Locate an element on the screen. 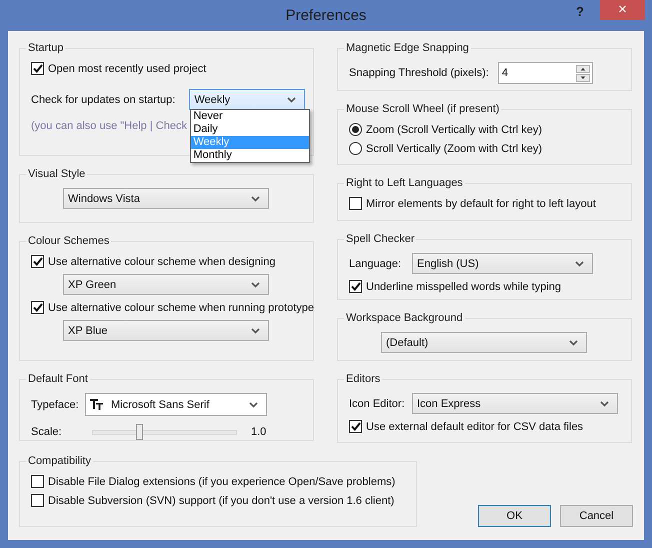 This screenshot has width=652, height=548. group-title: Visual Style is located at coordinates (56, 174).